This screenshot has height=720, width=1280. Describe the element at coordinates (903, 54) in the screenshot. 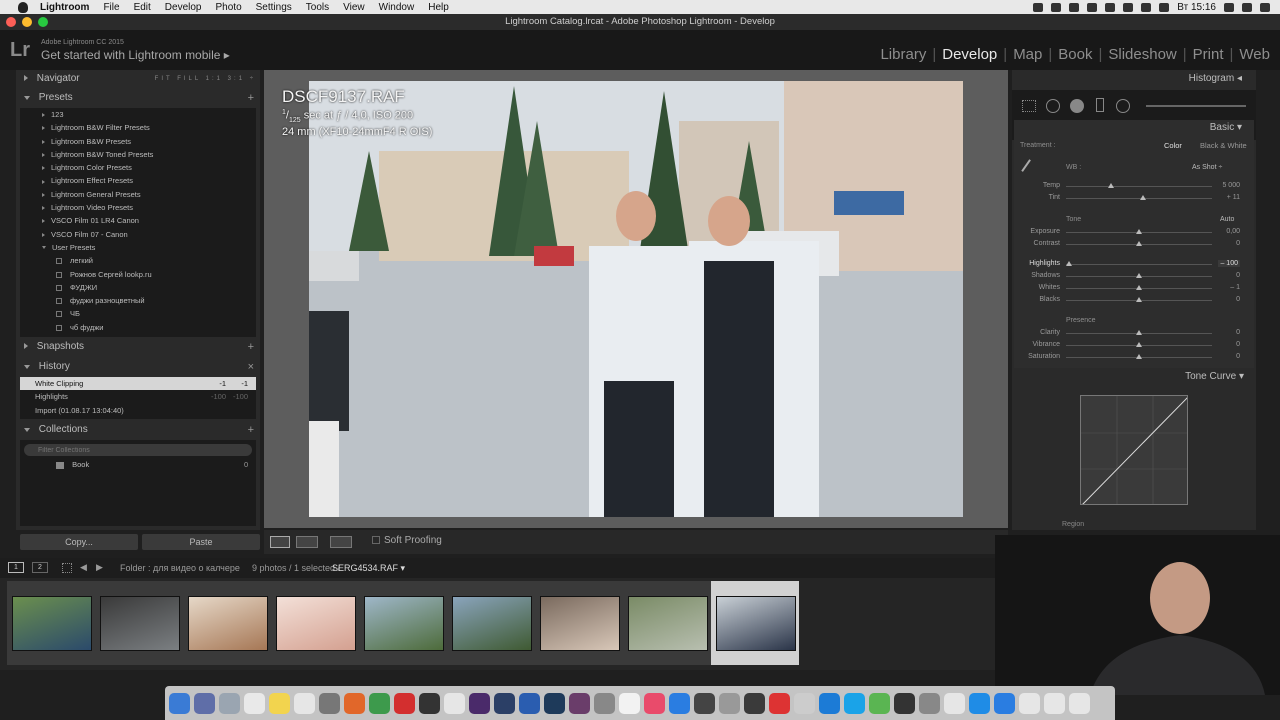

I see `module-library: Library` at that location.